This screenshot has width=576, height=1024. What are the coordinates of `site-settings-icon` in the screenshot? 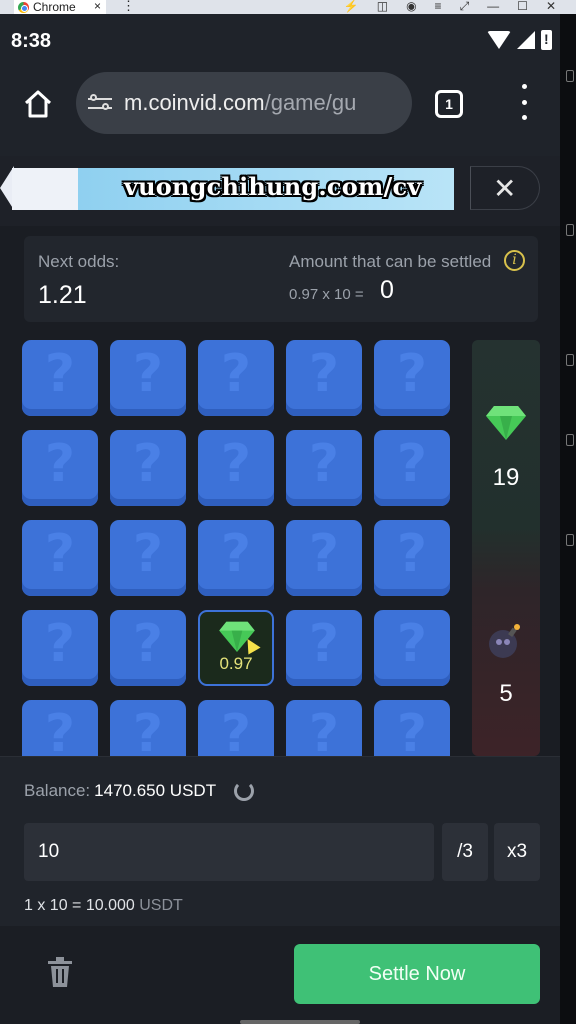 It's located at (100, 103).